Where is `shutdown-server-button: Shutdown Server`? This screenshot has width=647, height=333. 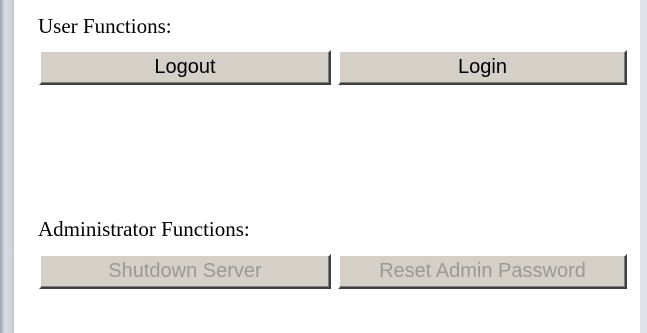
shutdown-server-button: Shutdown Server is located at coordinates (185, 271).